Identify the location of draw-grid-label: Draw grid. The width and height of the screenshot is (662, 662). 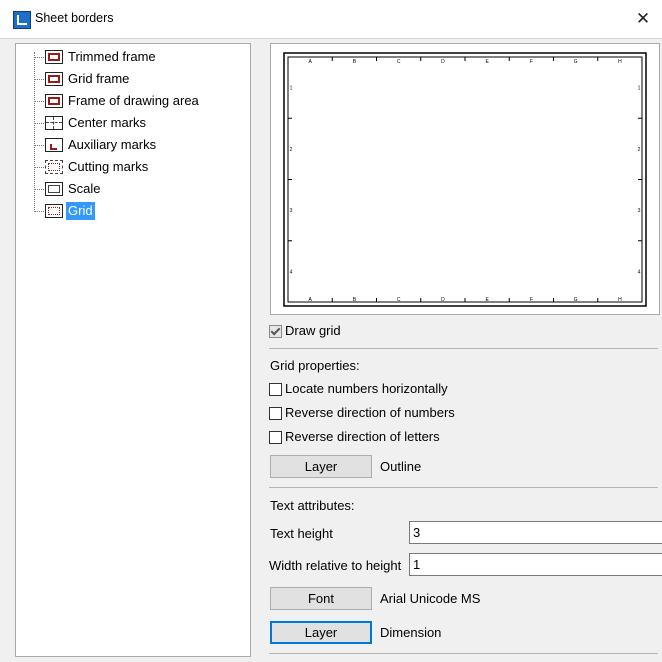
(313, 330).